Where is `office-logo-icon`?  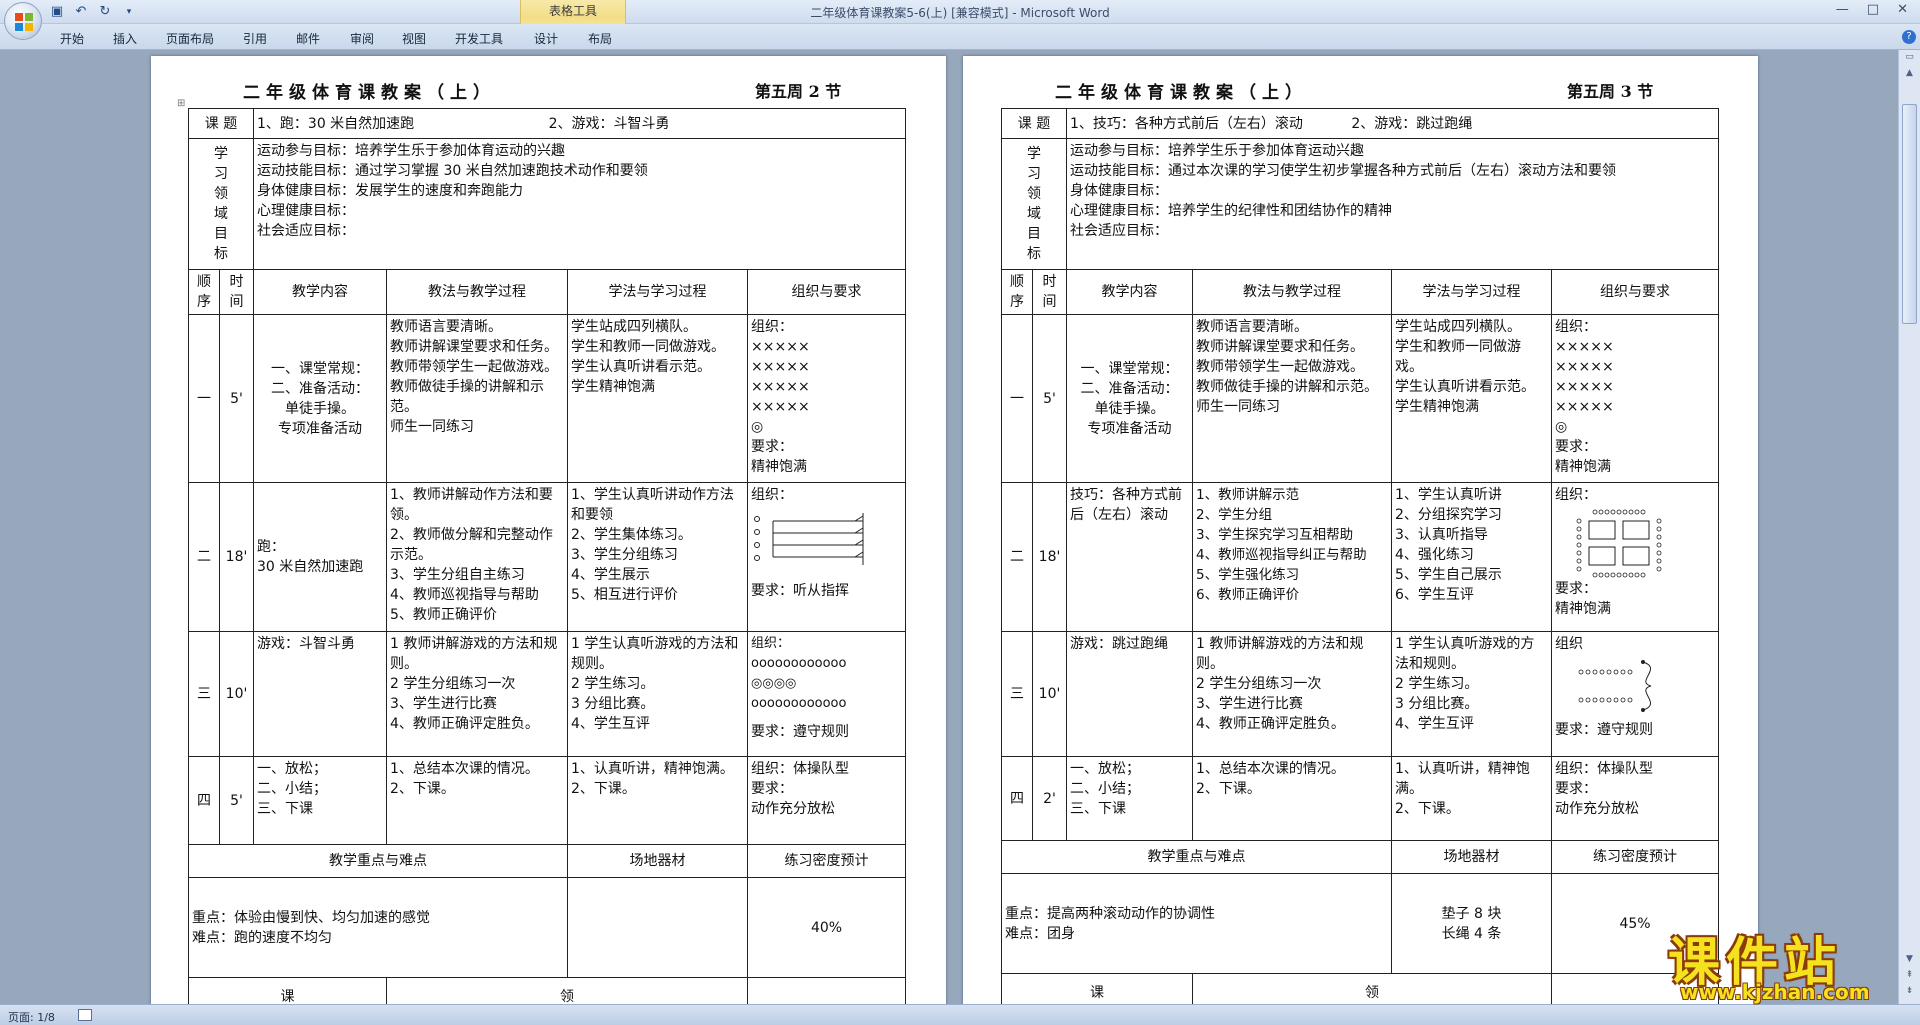
office-logo-icon is located at coordinates (24, 22).